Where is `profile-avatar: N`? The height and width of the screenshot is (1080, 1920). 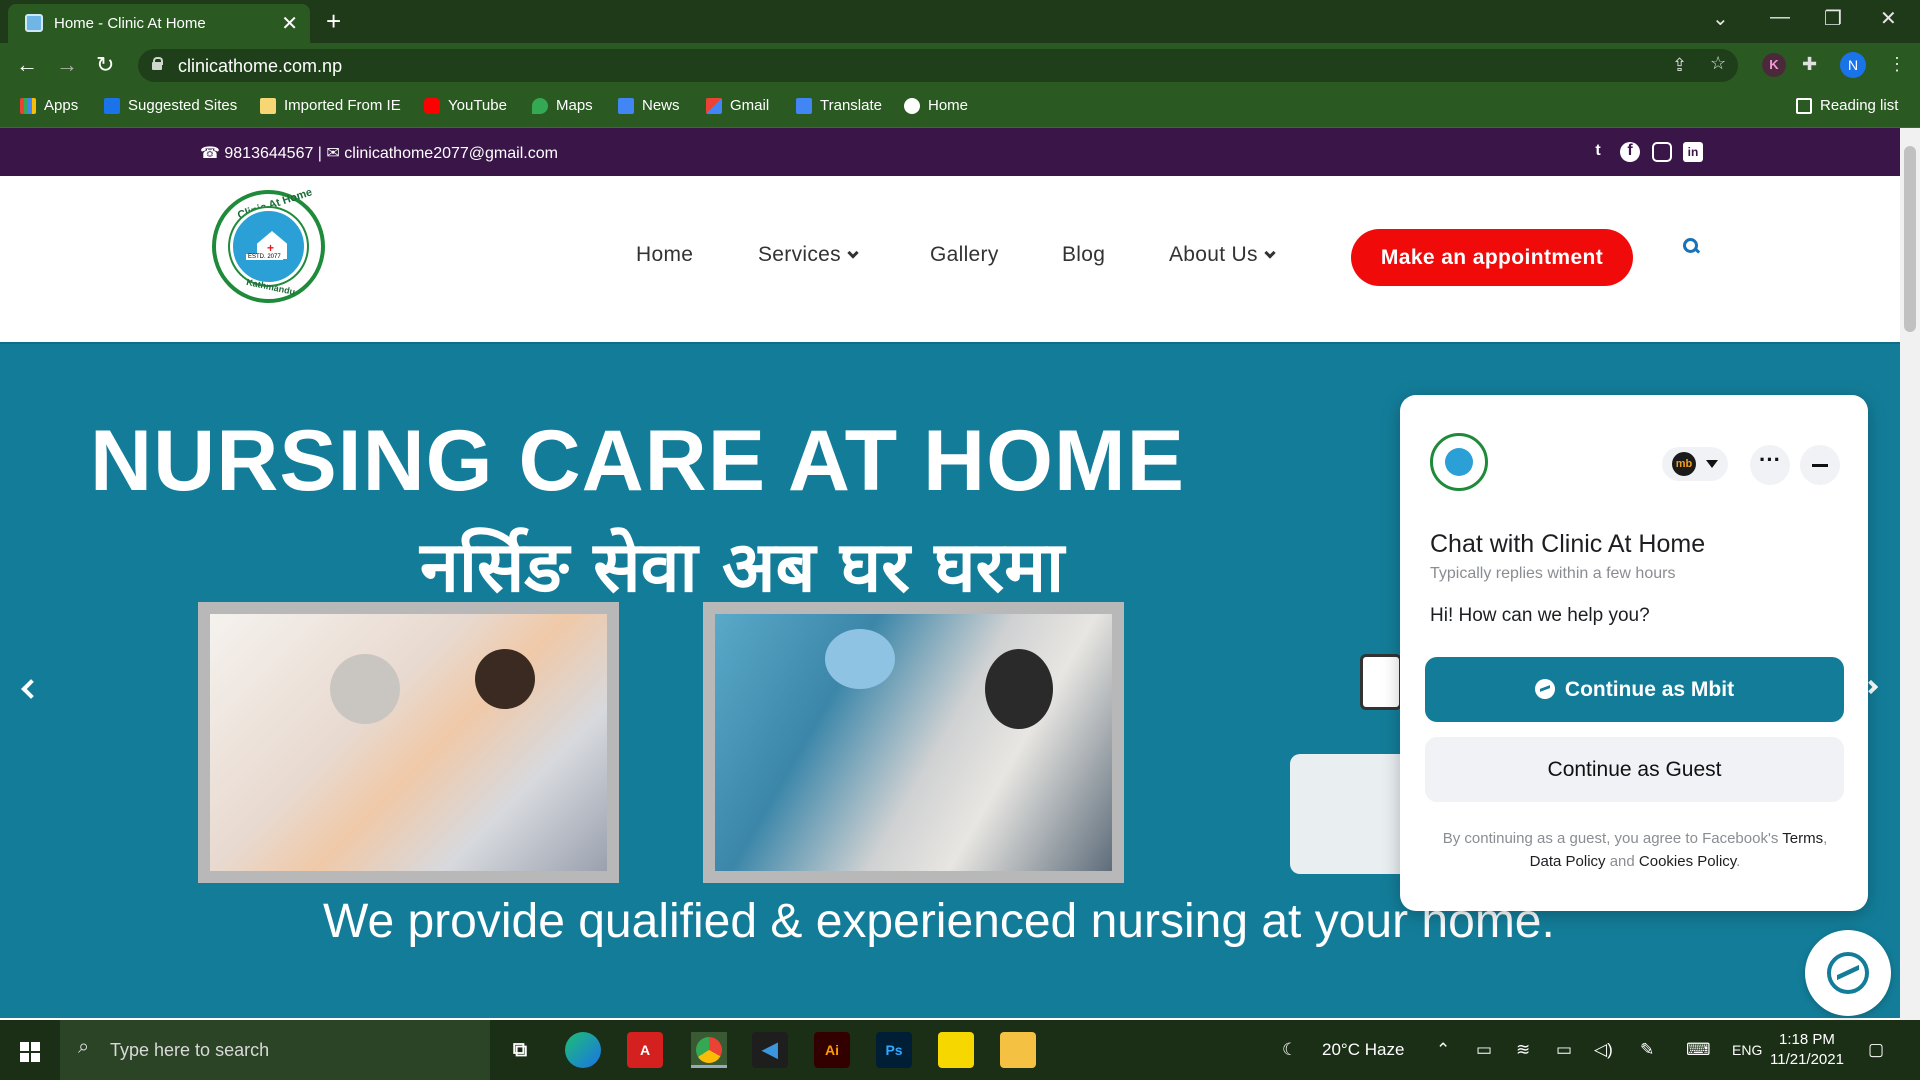 profile-avatar: N is located at coordinates (1853, 65).